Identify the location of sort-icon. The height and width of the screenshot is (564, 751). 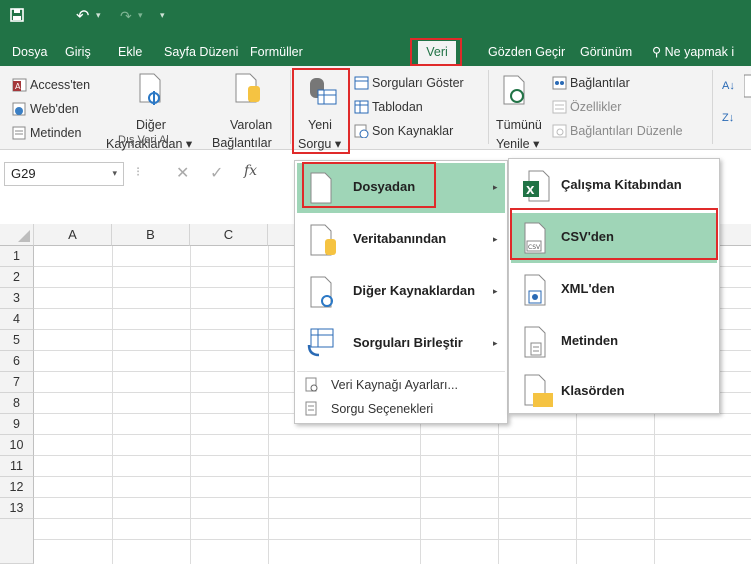
(747, 86).